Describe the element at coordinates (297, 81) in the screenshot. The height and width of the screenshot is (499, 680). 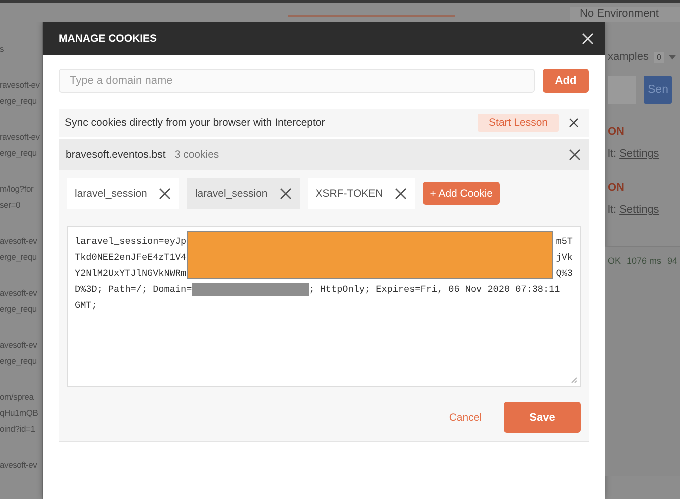
I see `domain-input-field: Type a domain name` at that location.